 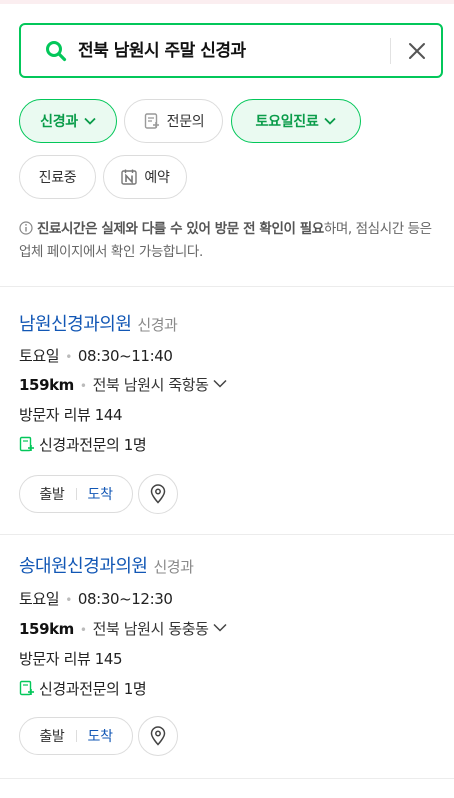 I want to click on filter-chip-label: 신경과, so click(x=59, y=122).